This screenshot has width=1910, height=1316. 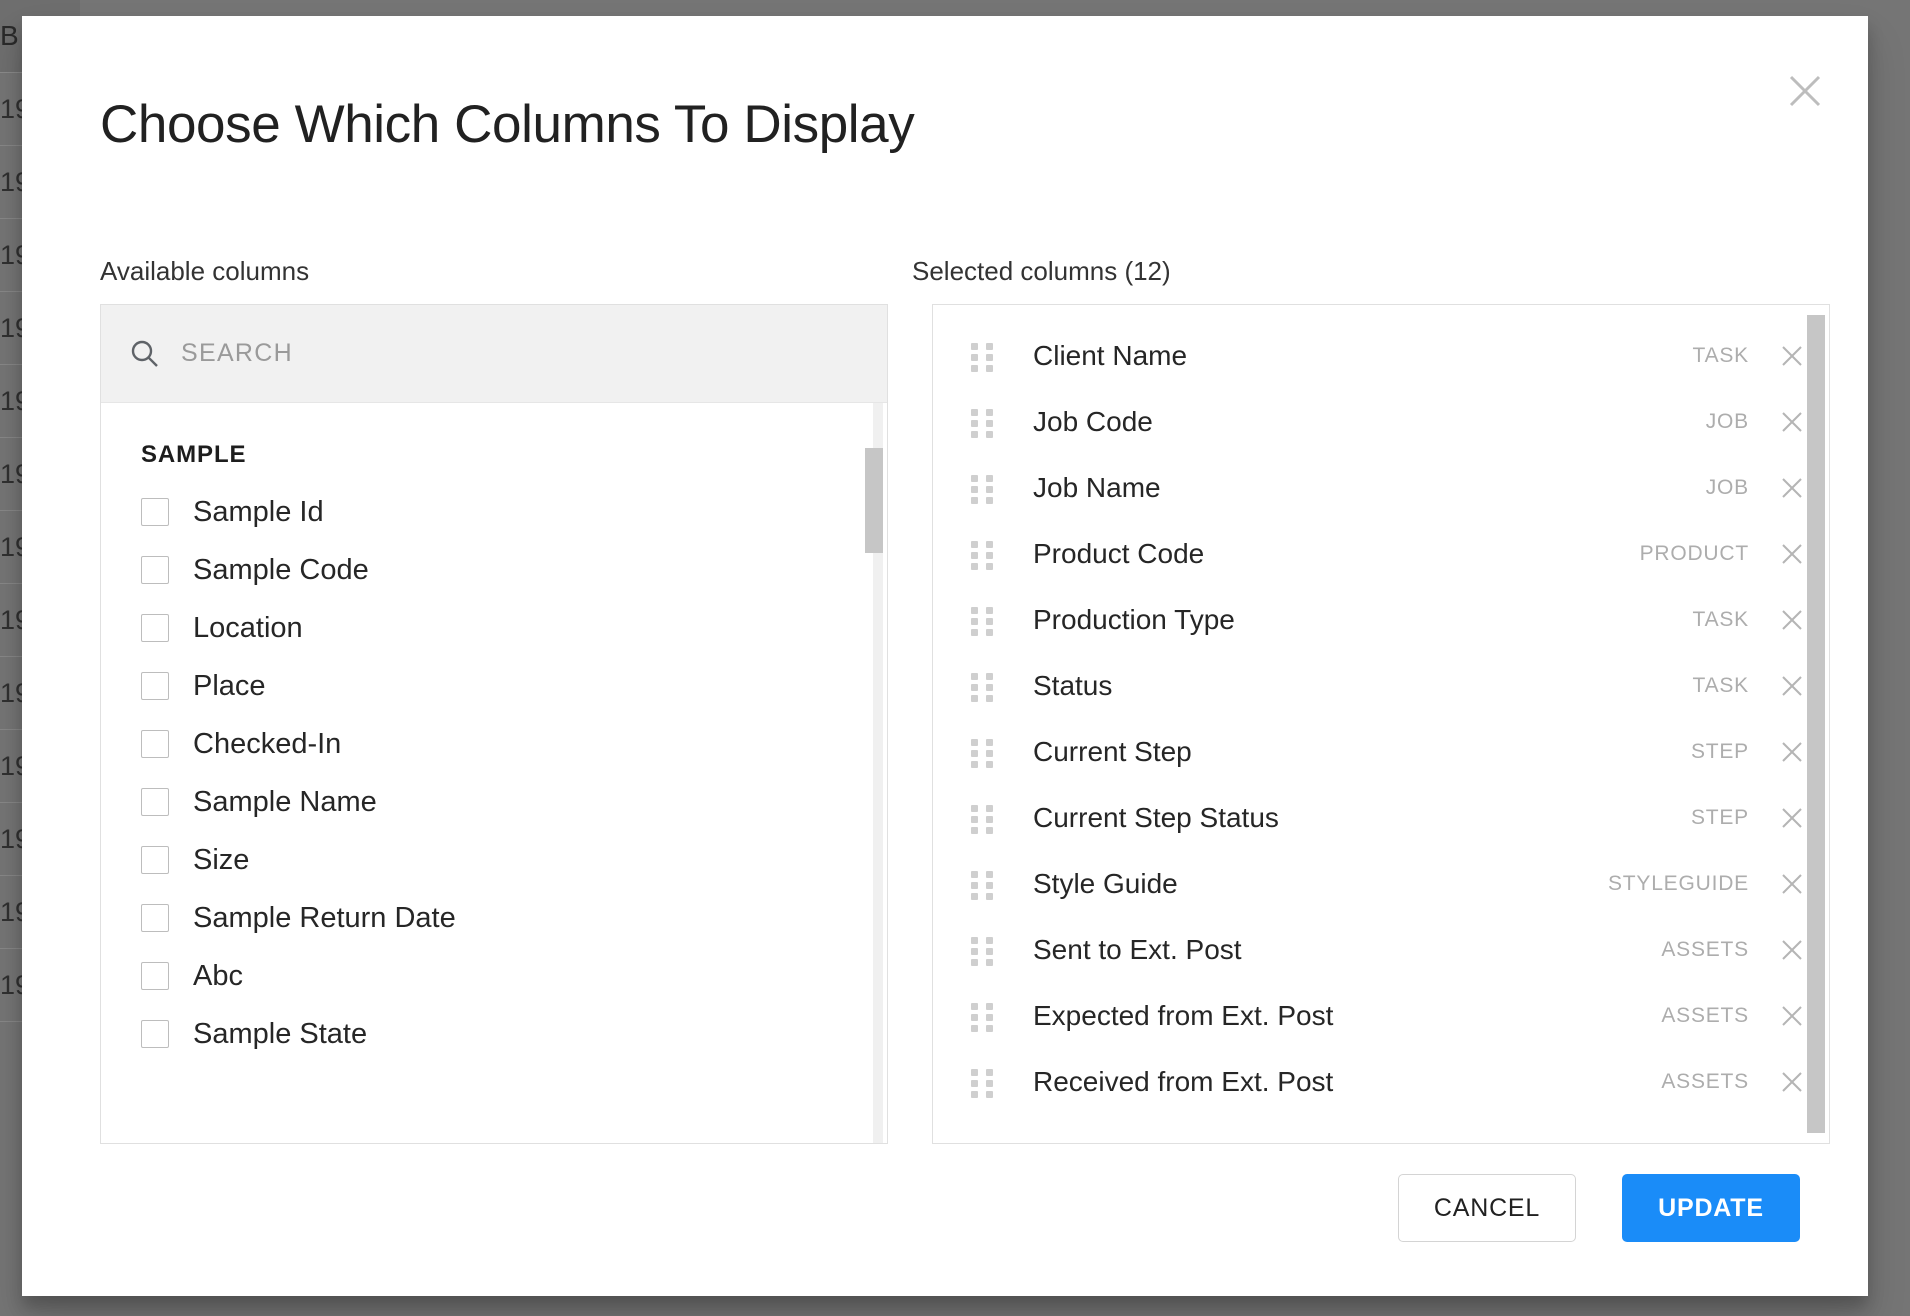 What do you see at coordinates (494, 976) in the screenshot?
I see `available-column-item: Abc` at bounding box center [494, 976].